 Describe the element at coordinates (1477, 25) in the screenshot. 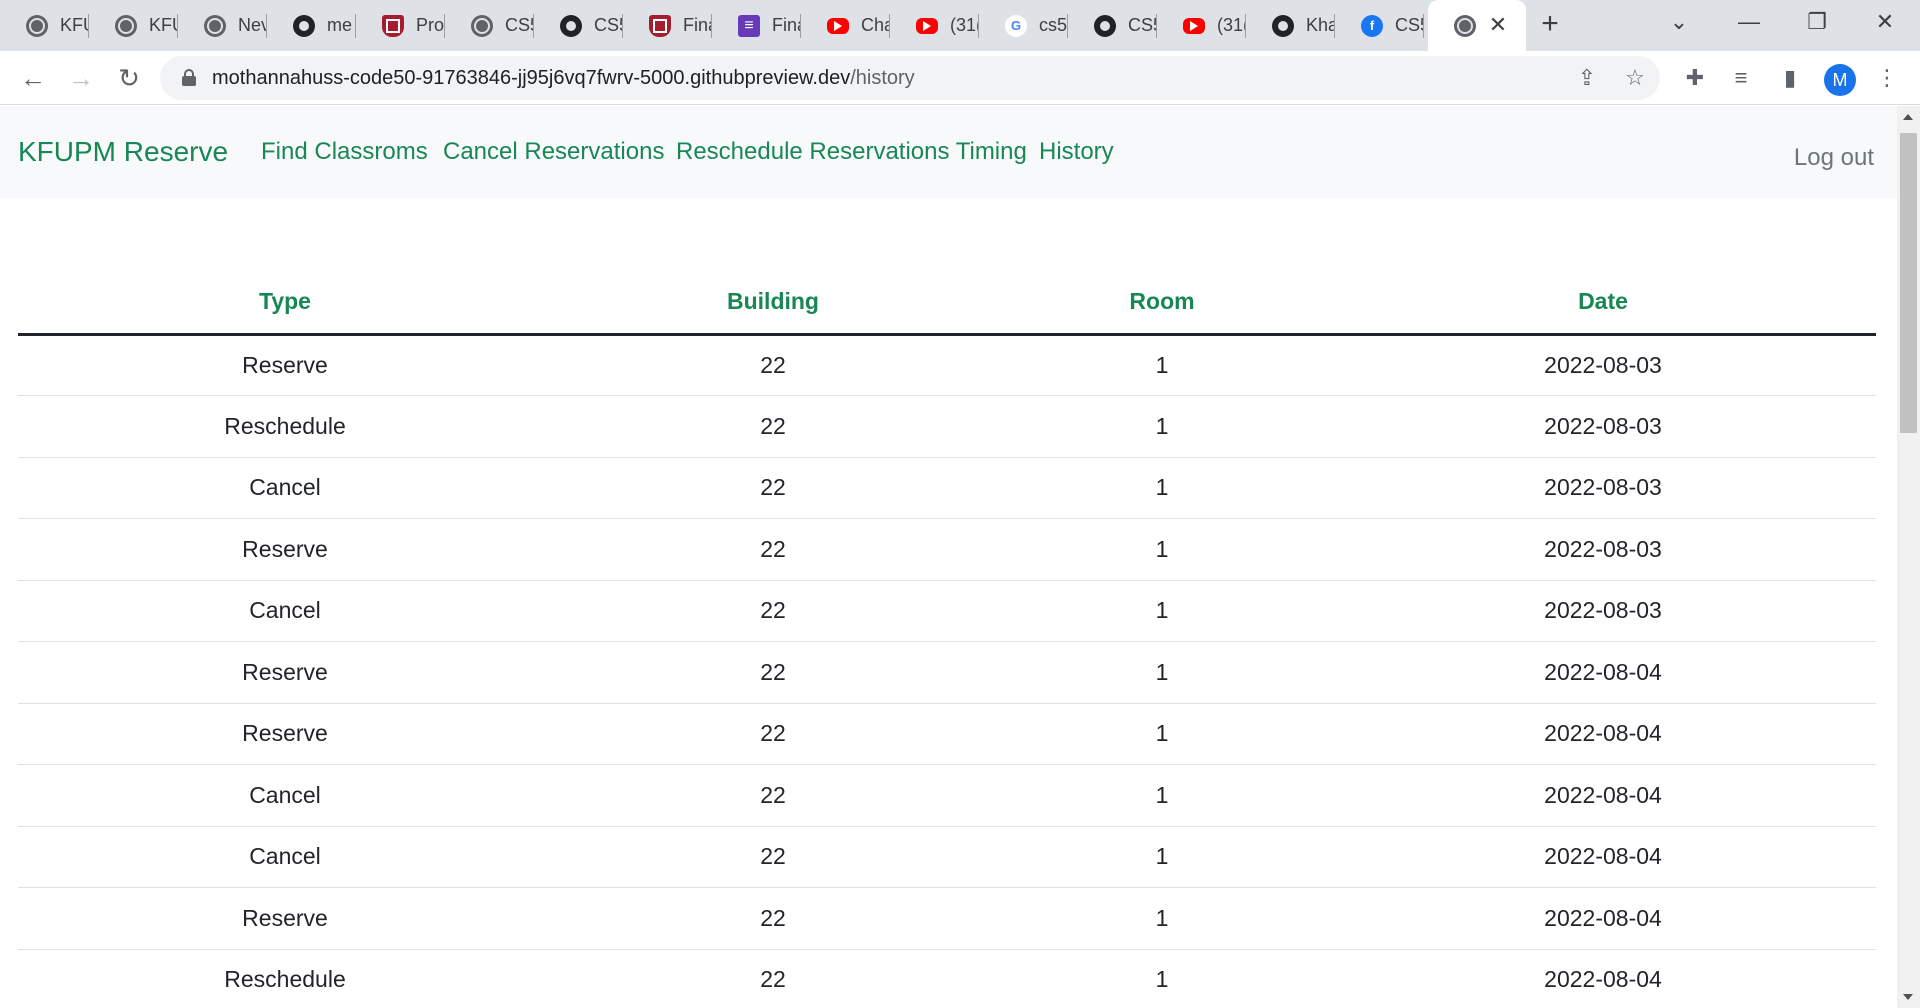

I see `active-tab: ✕` at that location.